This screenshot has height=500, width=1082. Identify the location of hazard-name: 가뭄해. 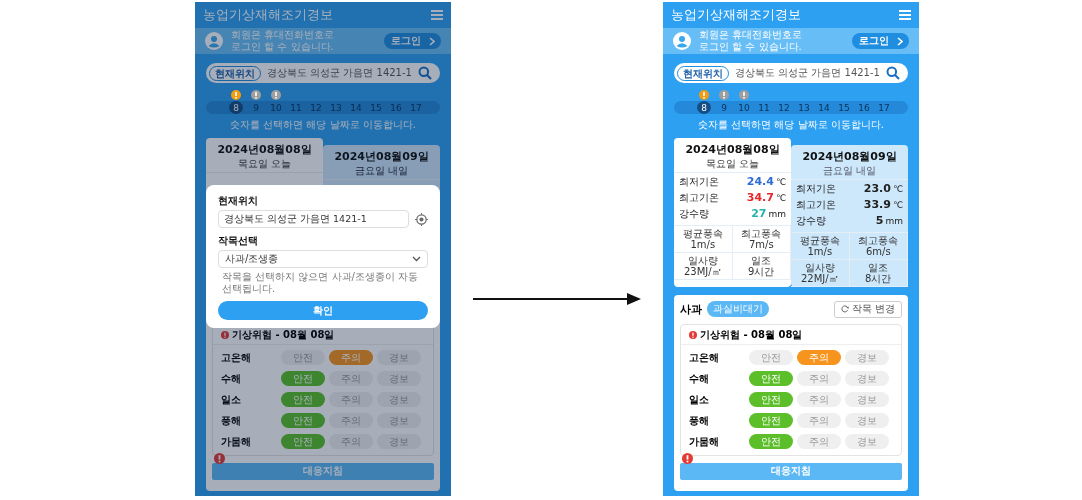
(236, 441).